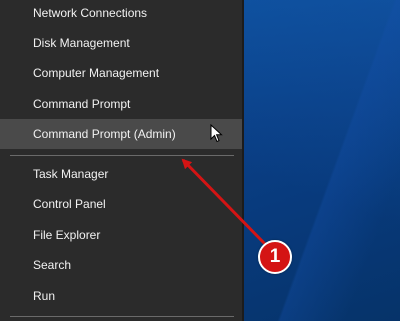 This screenshot has height=321, width=400. I want to click on annotation-arrow-layer, so click(224, 202).